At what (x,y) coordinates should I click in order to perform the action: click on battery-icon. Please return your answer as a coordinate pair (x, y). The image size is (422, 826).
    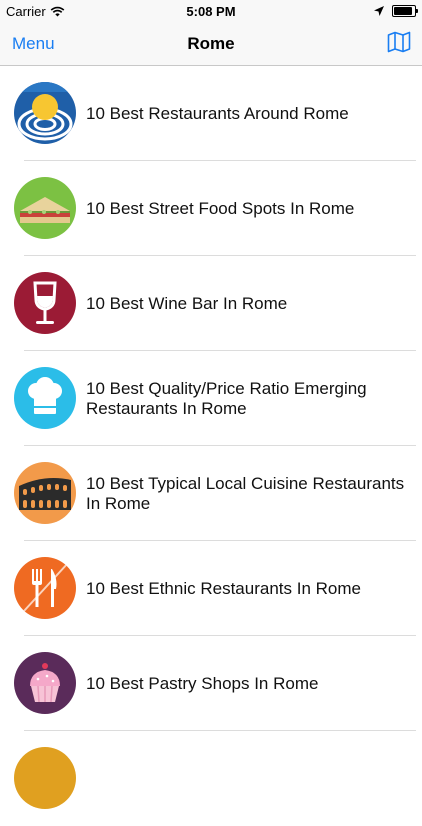
    Looking at the image, I should click on (405, 11).